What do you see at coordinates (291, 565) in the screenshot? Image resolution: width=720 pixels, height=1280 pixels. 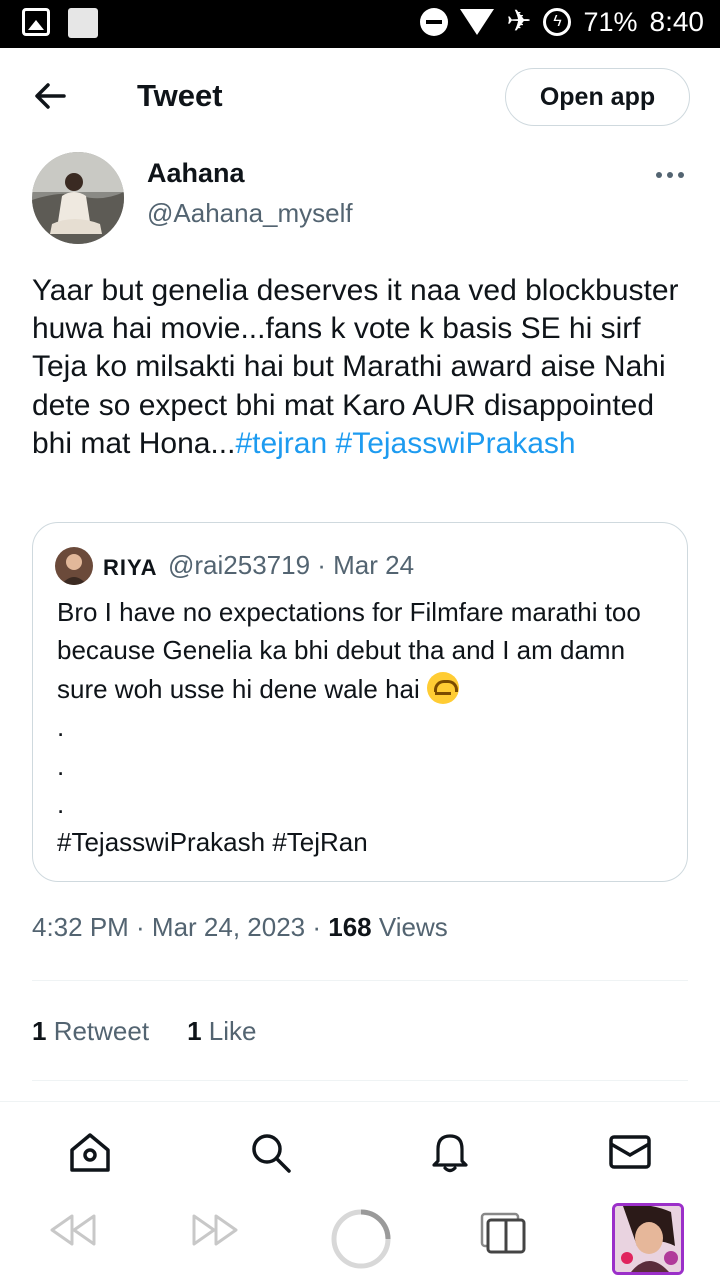 I see `quoted-author-handle: @rai253719 · Mar 24` at bounding box center [291, 565].